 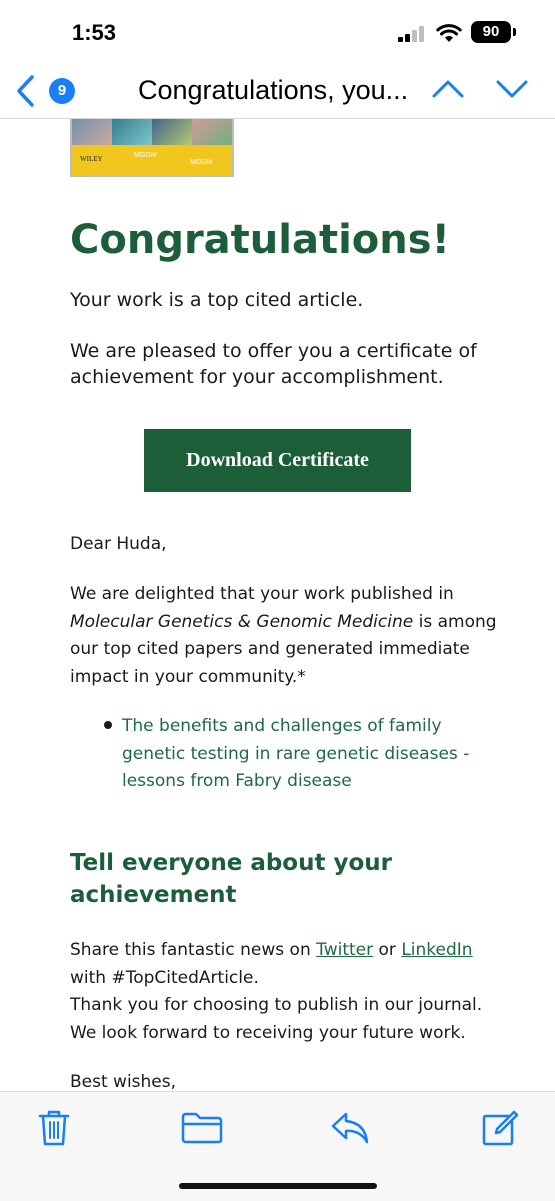 What do you see at coordinates (152, 148) in the screenshot?
I see `journal-banner-image: WILEY MGGM MGGM` at bounding box center [152, 148].